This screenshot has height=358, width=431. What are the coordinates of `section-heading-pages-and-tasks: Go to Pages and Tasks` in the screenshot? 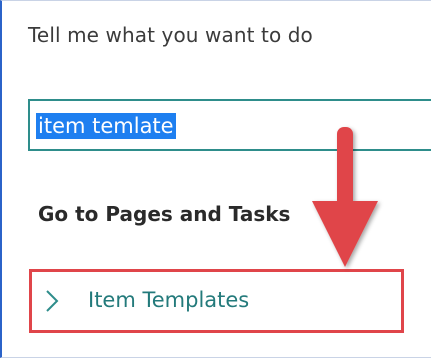 It's located at (164, 214).